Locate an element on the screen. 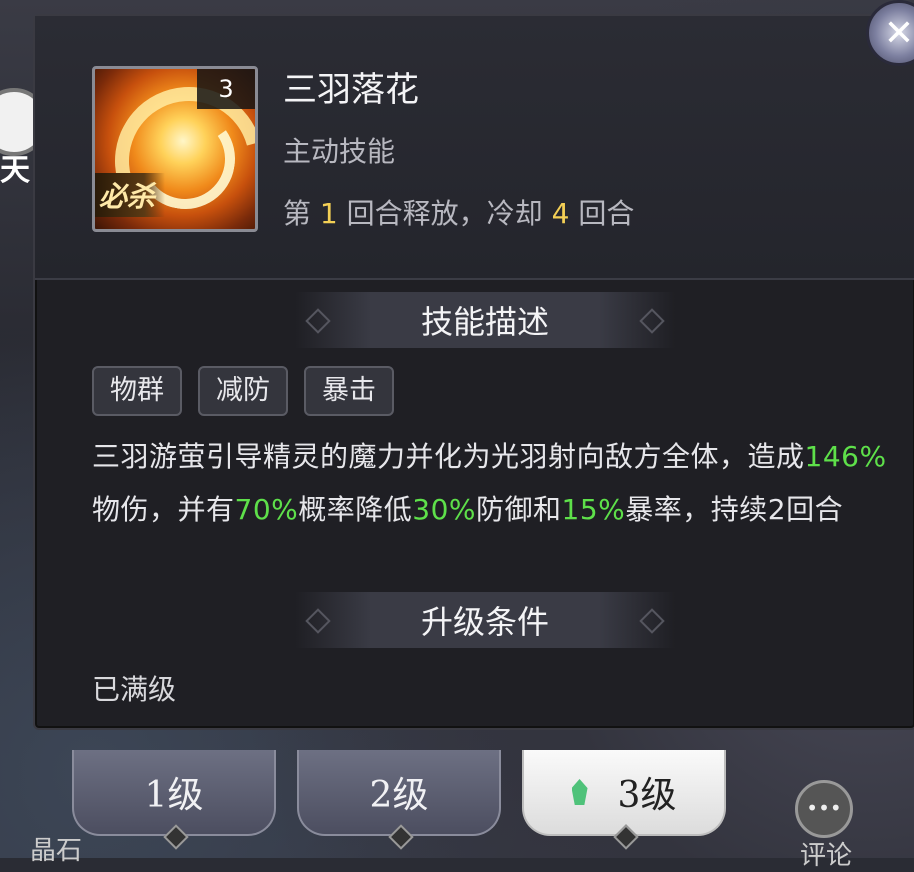  skill-name: 三羽落花 is located at coordinates (351, 90).